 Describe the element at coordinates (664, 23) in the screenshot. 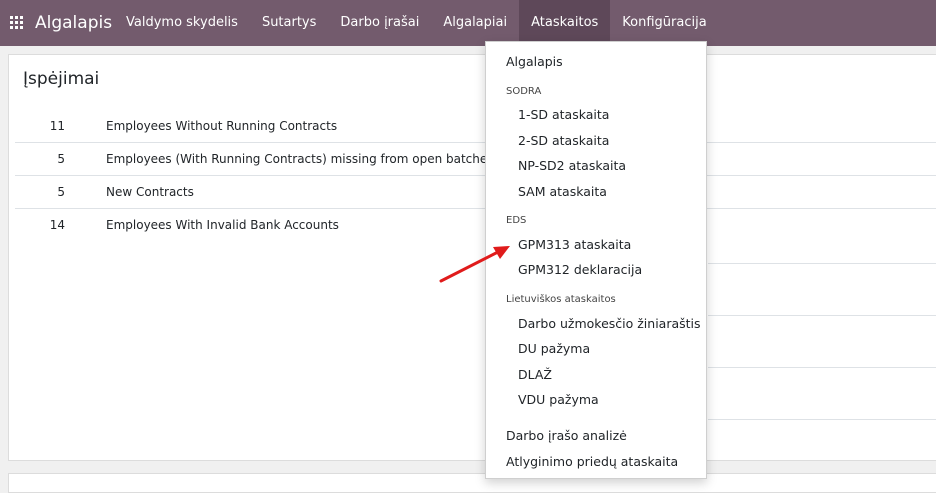

I see `menu-konfiguracija: Konfigūracija` at that location.